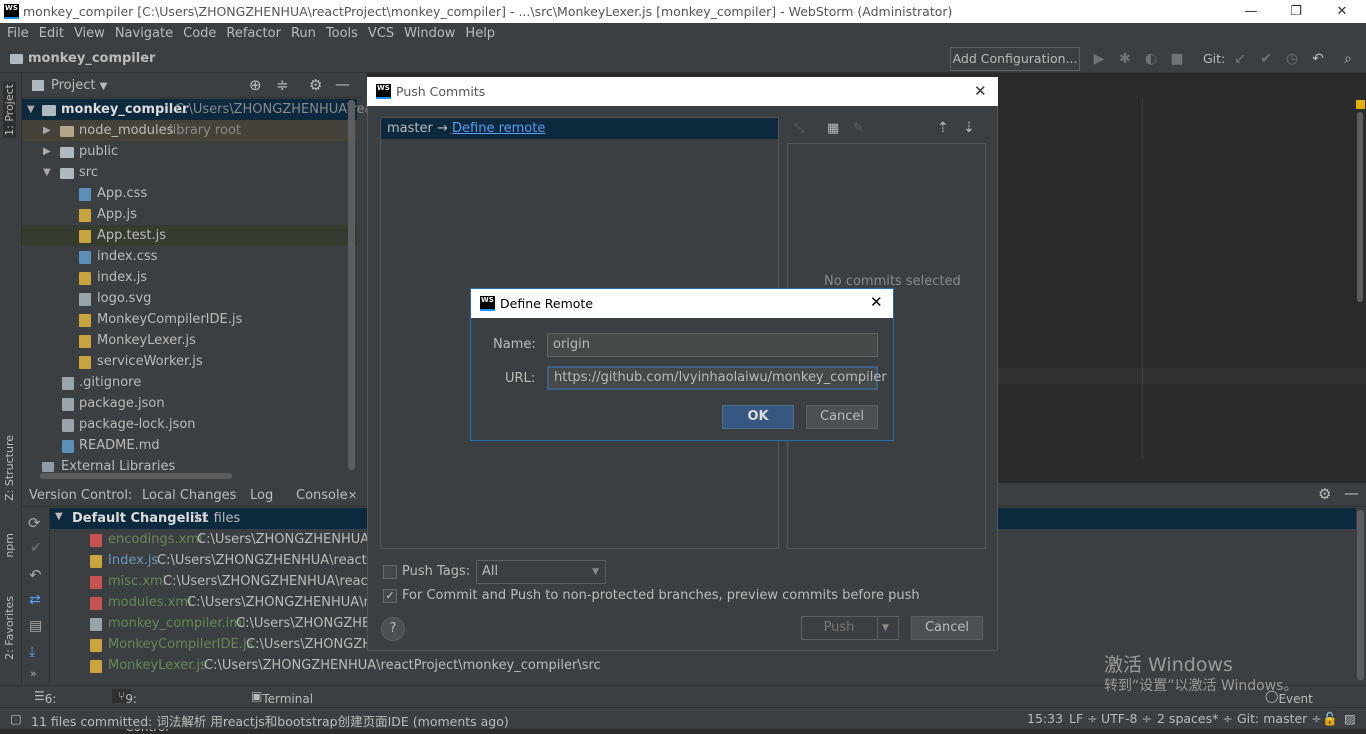 This screenshot has height=734, width=1366. I want to click on tree-item: ▶ node_modules library root, so click(189, 130).